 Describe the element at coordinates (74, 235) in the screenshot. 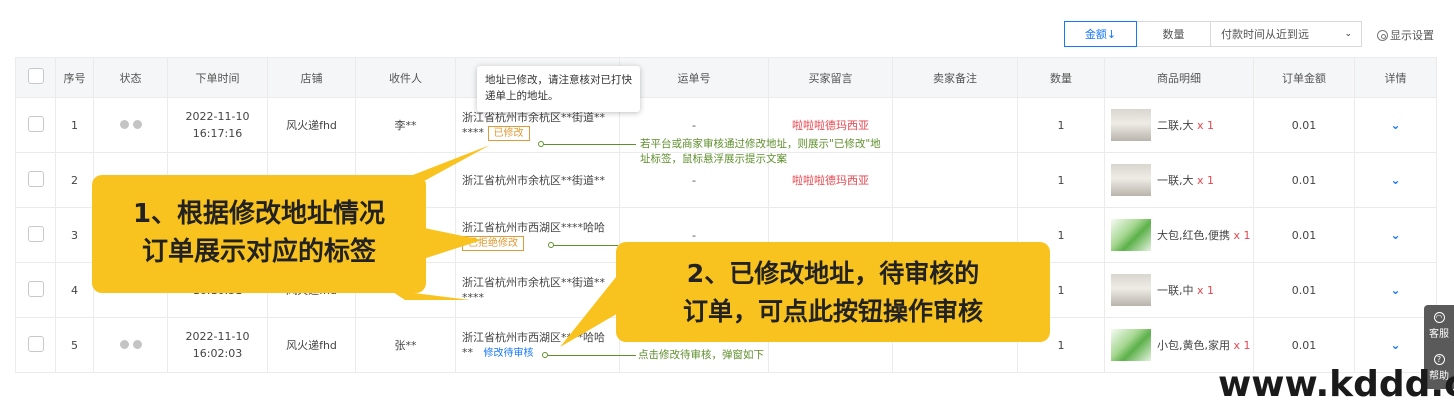

I see `row-number: 3` at that location.